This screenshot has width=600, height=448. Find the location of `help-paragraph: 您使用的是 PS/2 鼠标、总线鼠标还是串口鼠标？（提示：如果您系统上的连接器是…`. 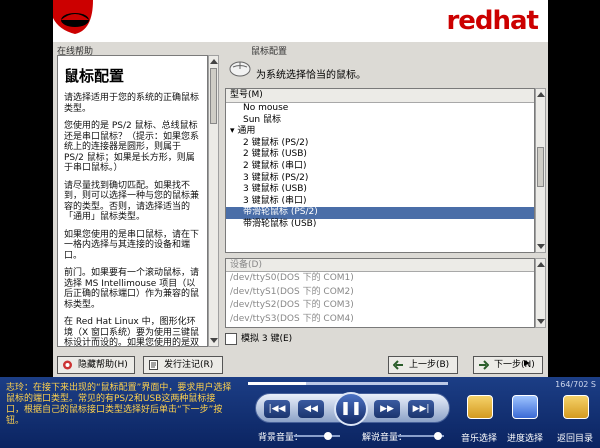

help-paragraph: 您使用的是 PS/2 鼠标、总线鼠标还是串口鼠标？（提示：如果您系统上的连接器是… is located at coordinates (132, 147).